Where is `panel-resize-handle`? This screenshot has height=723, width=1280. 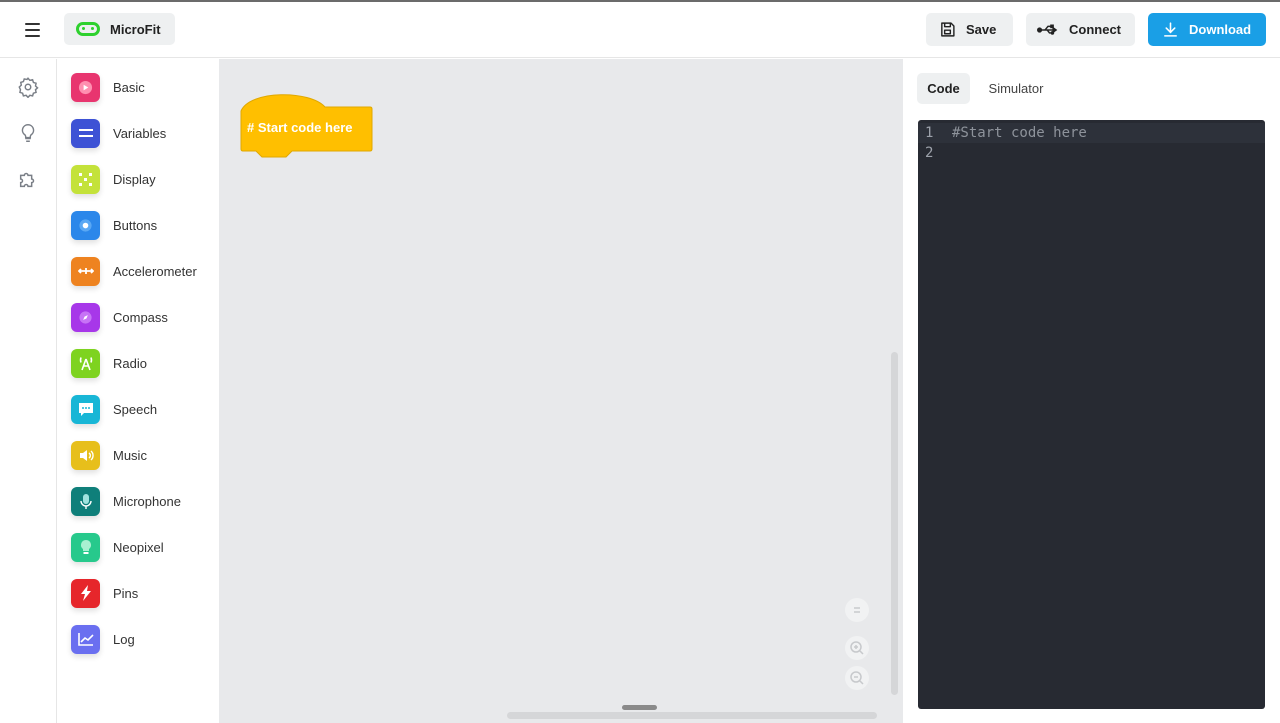 panel-resize-handle is located at coordinates (639, 707).